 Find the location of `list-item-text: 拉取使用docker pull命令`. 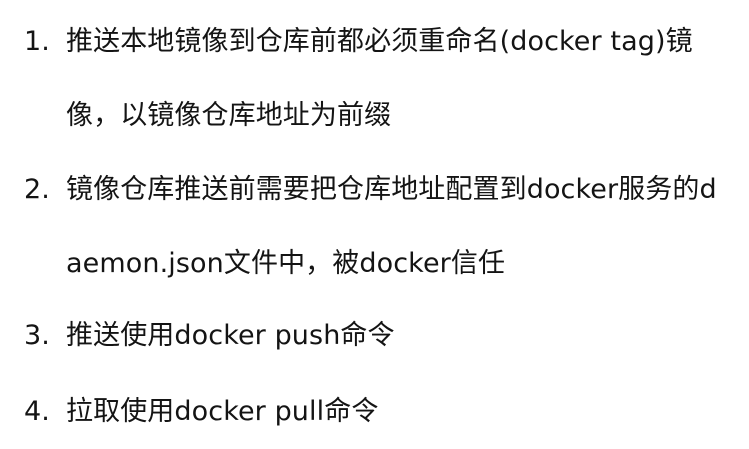

list-item-text: 拉取使用docker pull命令 is located at coordinates (222, 411).